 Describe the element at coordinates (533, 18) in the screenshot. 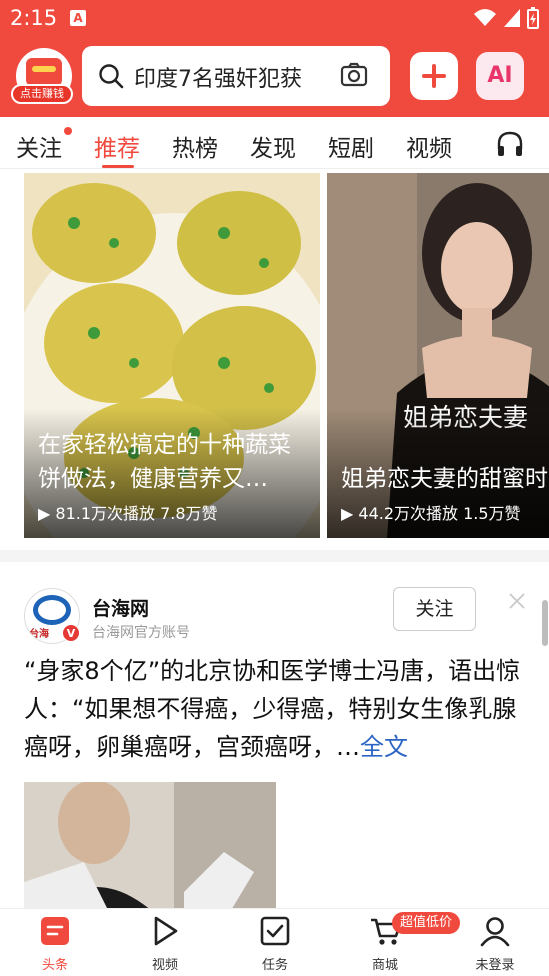

I see `battery-icon` at that location.